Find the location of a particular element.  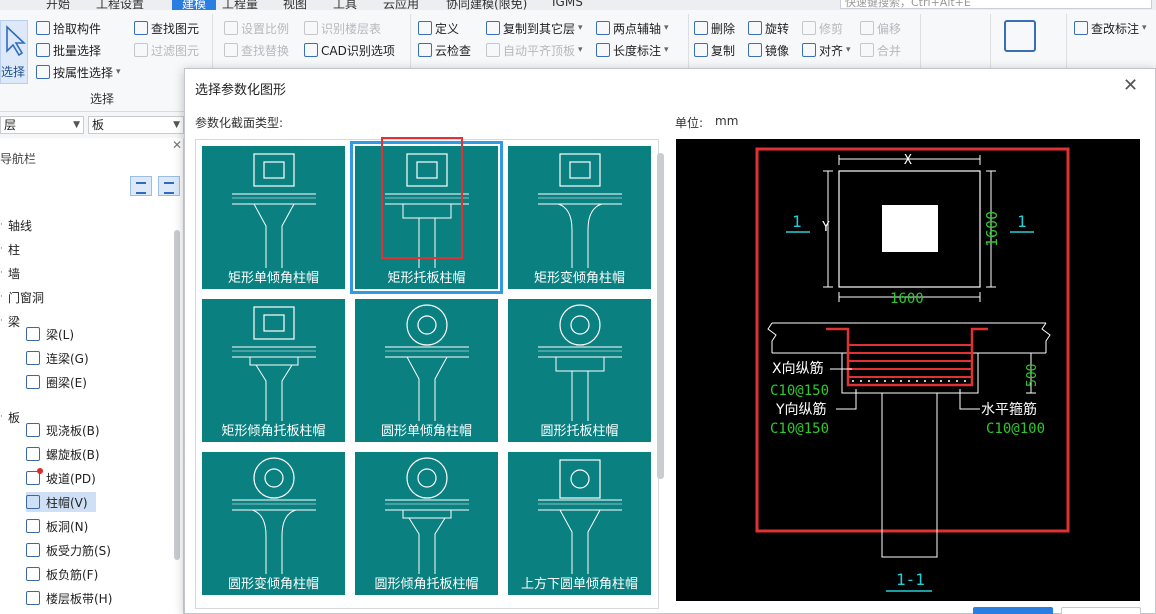

nav-item-label: 板洞(N) is located at coordinates (67, 526).